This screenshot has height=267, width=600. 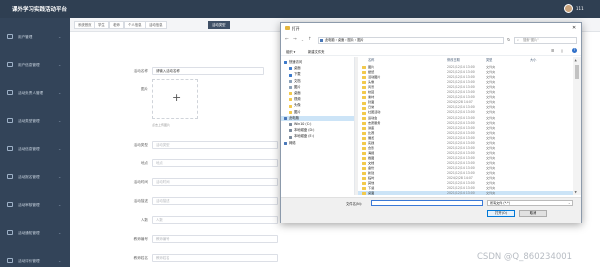 I want to click on cancel-button: 取消, so click(x=533, y=213).